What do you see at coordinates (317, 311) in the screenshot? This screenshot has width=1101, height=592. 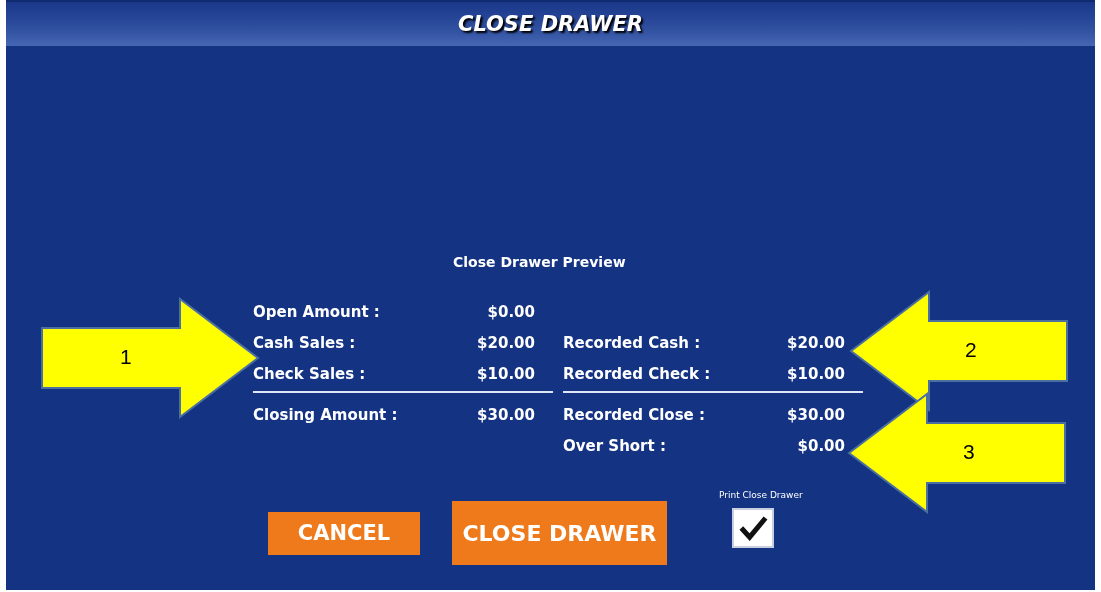 I see `field-label: Open Amount :` at bounding box center [317, 311].